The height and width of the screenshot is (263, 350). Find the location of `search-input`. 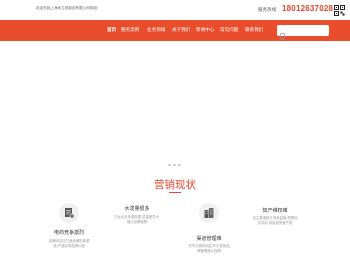

search-input is located at coordinates (307, 30).